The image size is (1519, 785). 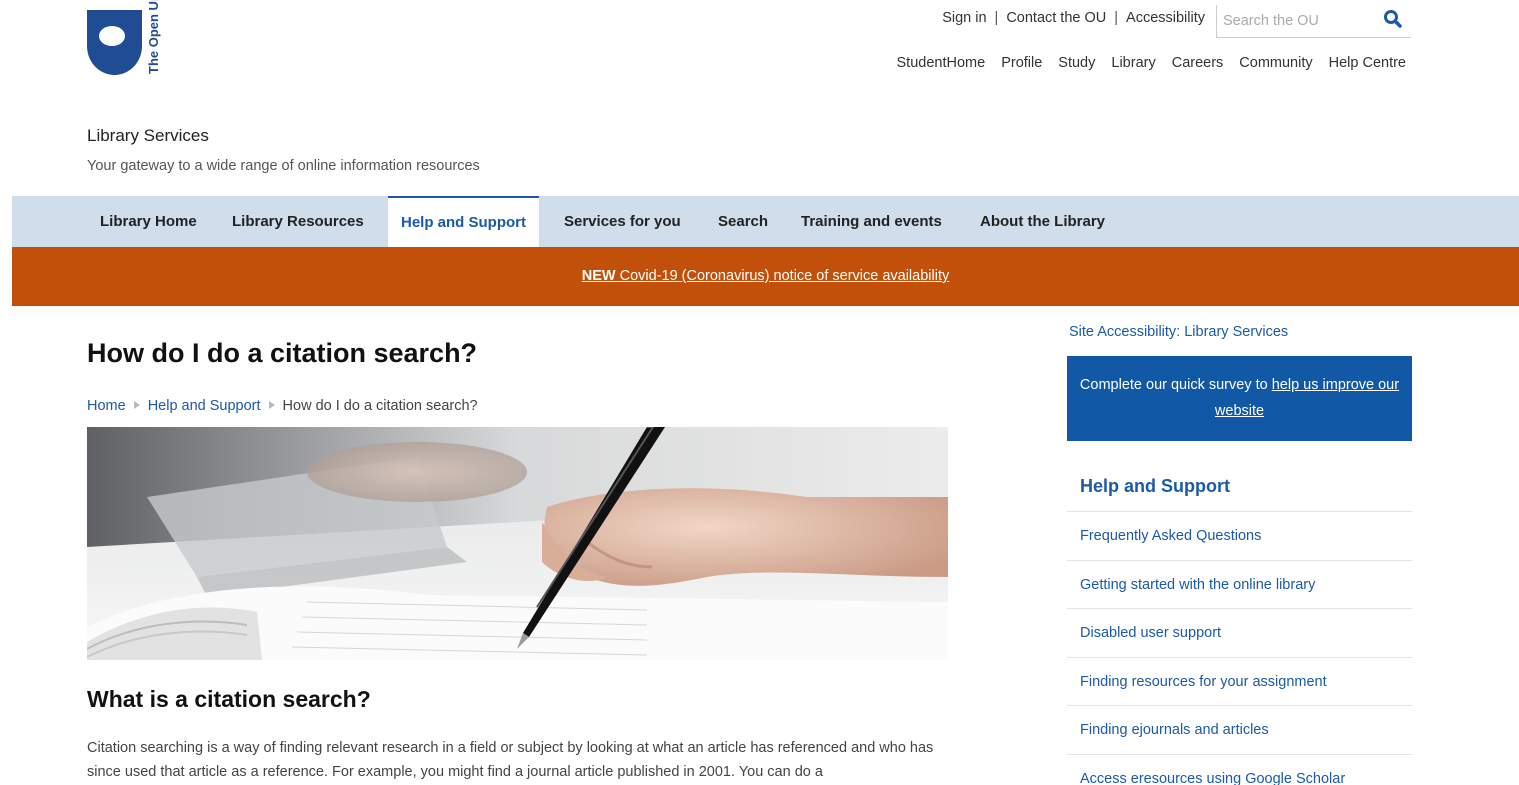 What do you see at coordinates (204, 406) in the screenshot?
I see `breadcrumb-help-and-support: Help and Support` at bounding box center [204, 406].